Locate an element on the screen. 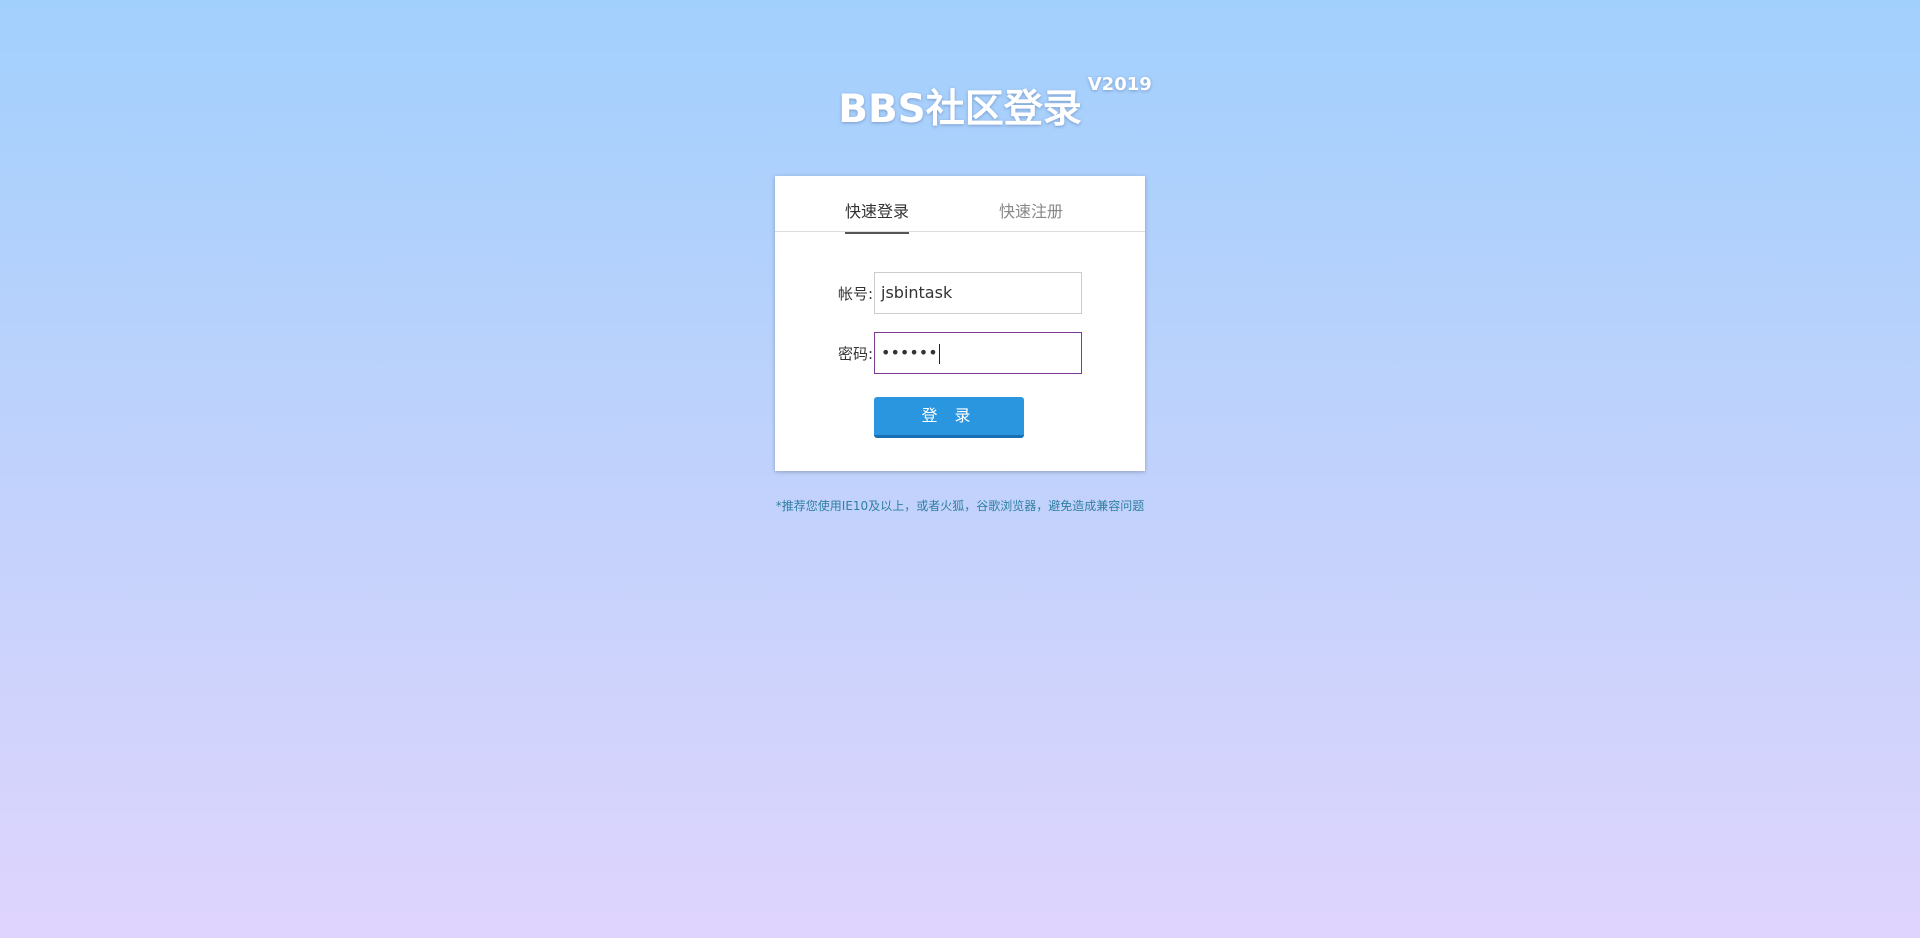 The image size is (1920, 938). tab-quick-login: 快速登录 is located at coordinates (877, 216).